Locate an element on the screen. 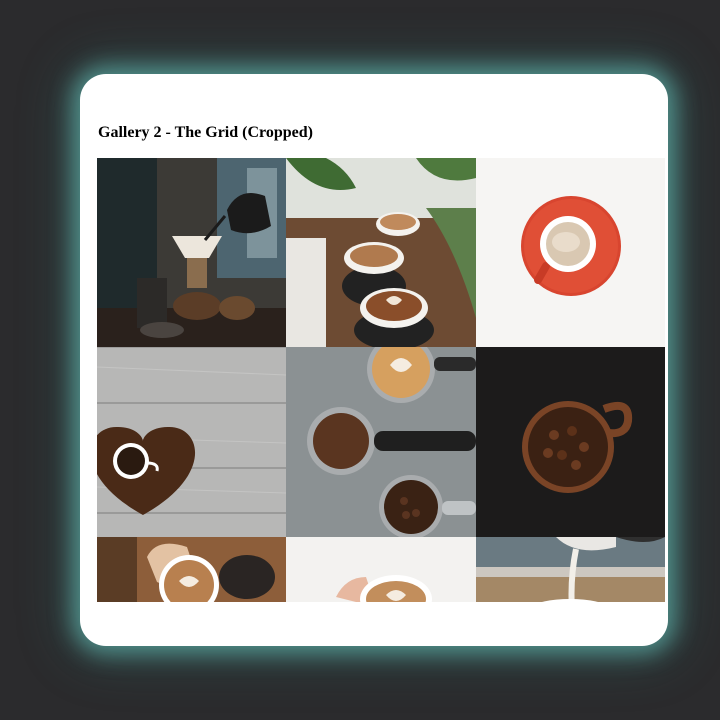 This screenshot has height=720, width=720. latte-art-image is located at coordinates (381, 569).